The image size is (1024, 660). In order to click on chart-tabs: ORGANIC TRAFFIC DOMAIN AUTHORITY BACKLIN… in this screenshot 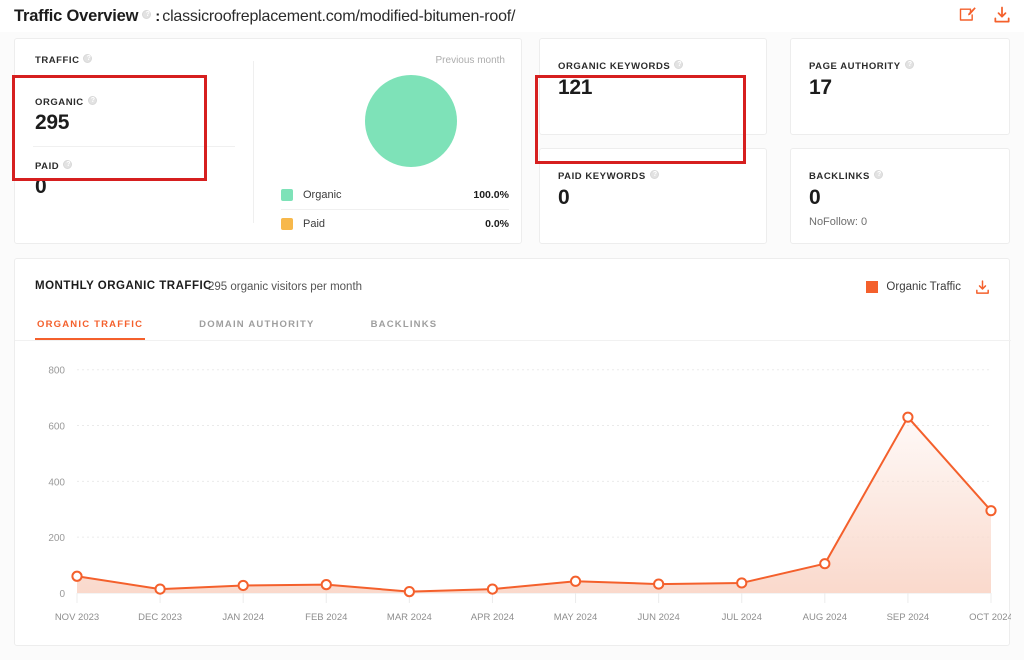, I will do `click(263, 325)`.